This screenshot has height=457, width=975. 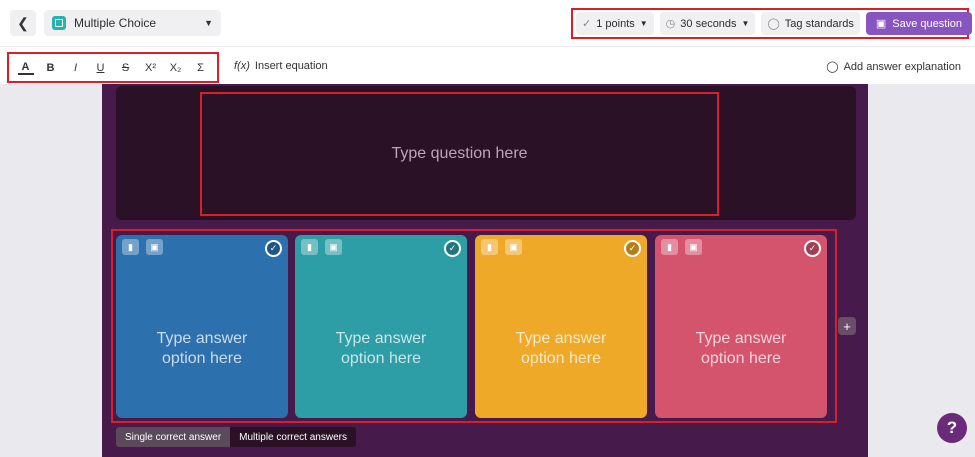 What do you see at coordinates (113, 67) in the screenshot?
I see `text-format-group: A B I U S X² X₂ Σ` at bounding box center [113, 67].